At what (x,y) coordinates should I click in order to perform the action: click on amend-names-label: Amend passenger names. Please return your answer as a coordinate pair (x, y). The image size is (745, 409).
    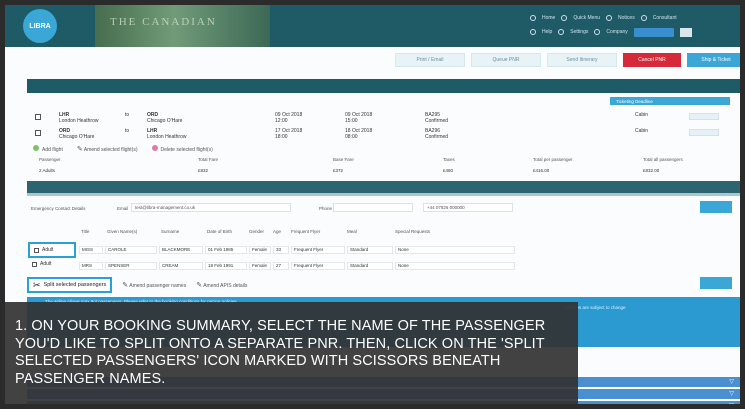
    Looking at the image, I should click on (158, 286).